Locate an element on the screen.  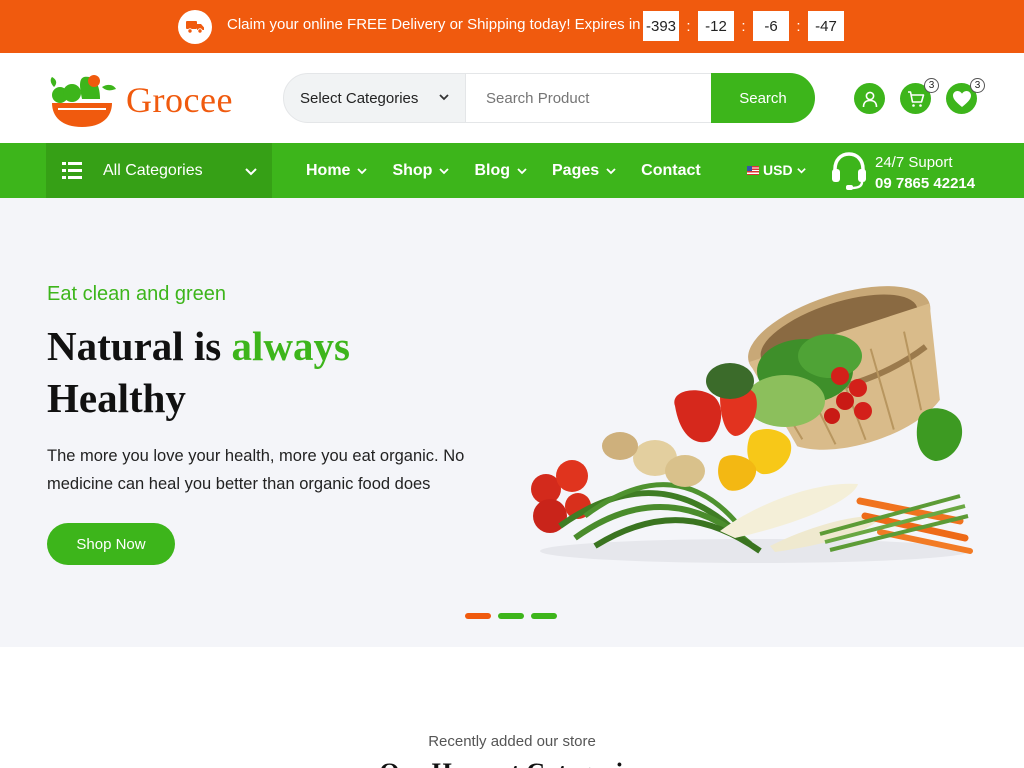
cart-count-badge: 3 is located at coordinates (931, 85).